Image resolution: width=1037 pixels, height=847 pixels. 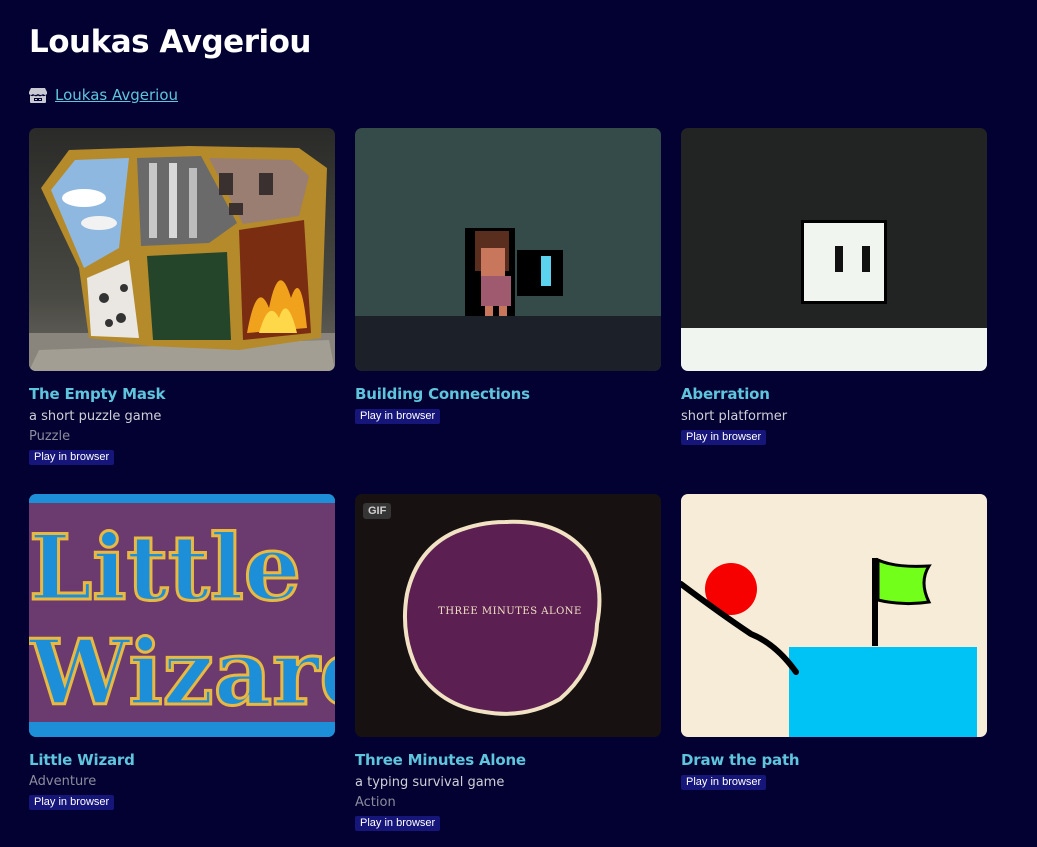 I want to click on three-minutes-alone-cover-title: THREE MINUTES ALONE, so click(x=510, y=611).